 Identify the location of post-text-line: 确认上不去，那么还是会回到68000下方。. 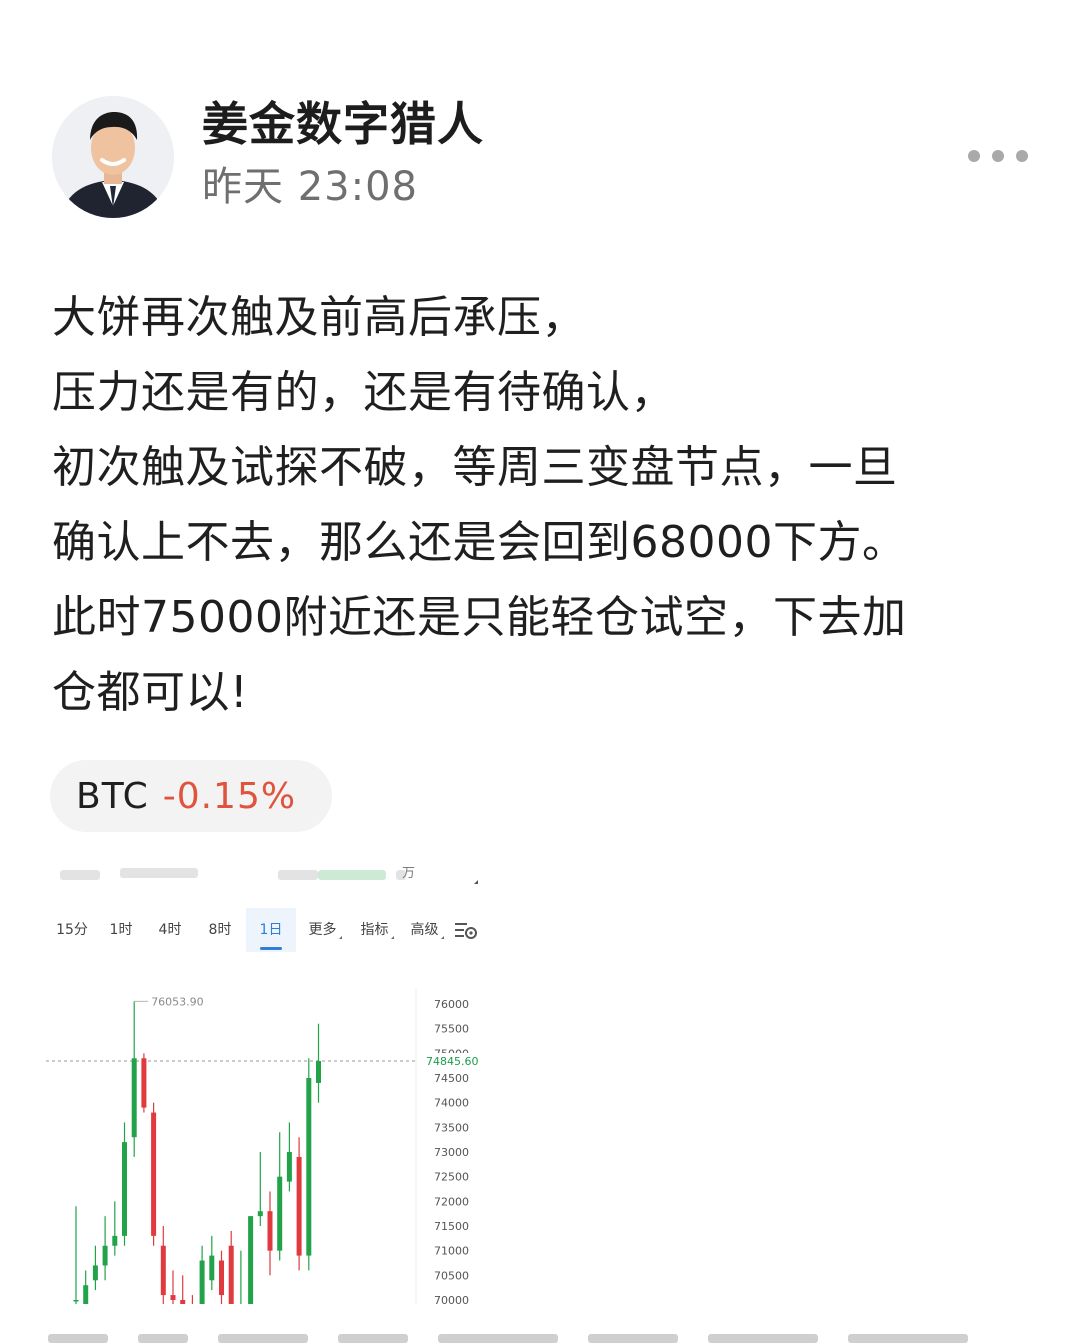
(479, 542).